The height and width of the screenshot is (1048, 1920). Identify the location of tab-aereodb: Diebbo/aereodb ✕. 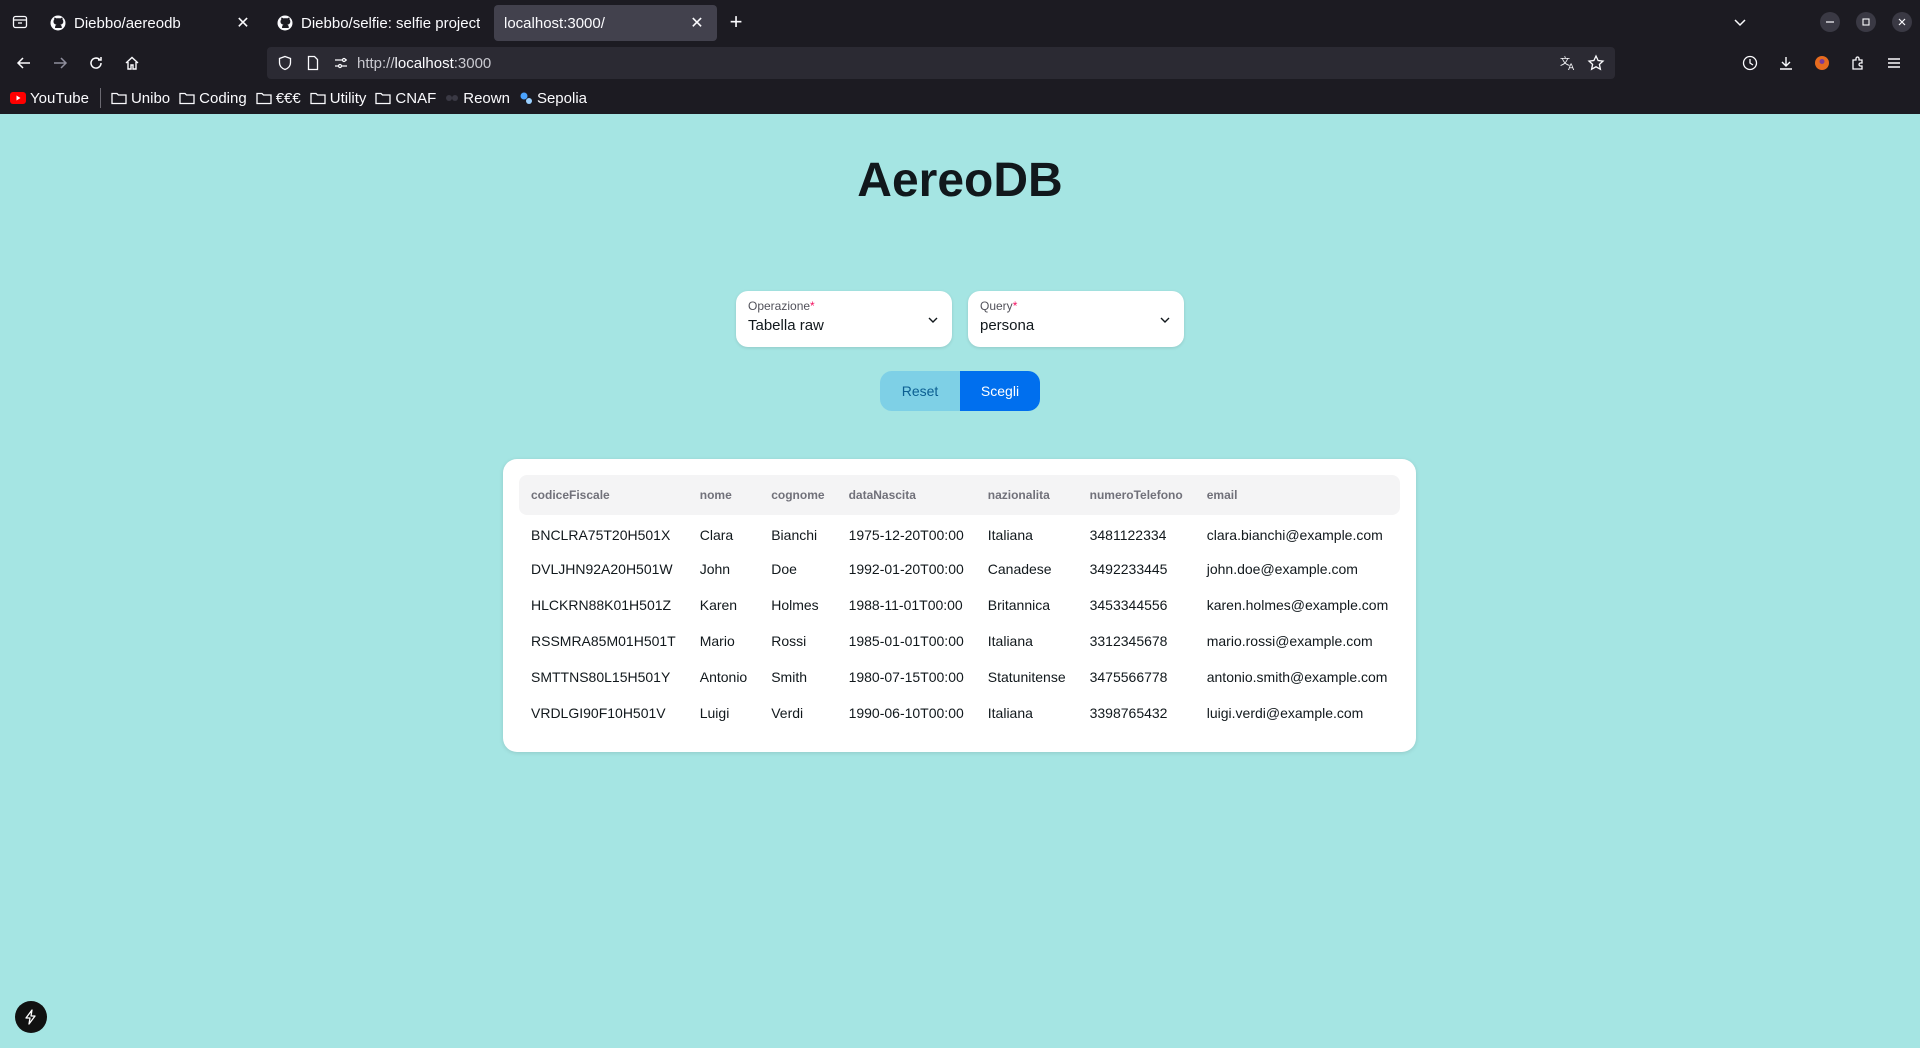
(151, 23).